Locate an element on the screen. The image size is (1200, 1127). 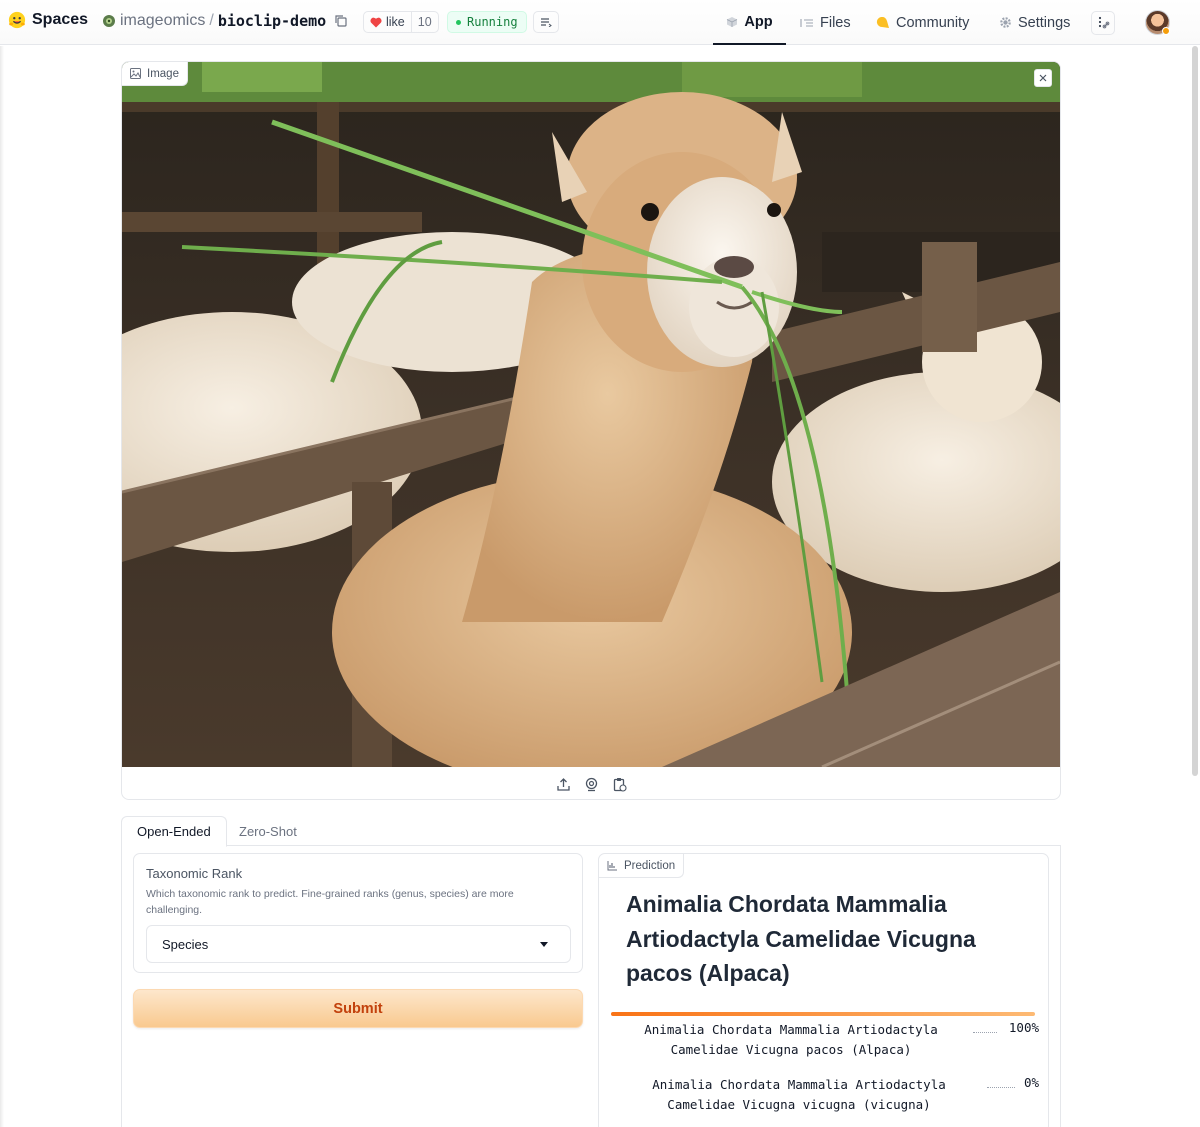
like-toggle: like is located at coordinates (387, 22).